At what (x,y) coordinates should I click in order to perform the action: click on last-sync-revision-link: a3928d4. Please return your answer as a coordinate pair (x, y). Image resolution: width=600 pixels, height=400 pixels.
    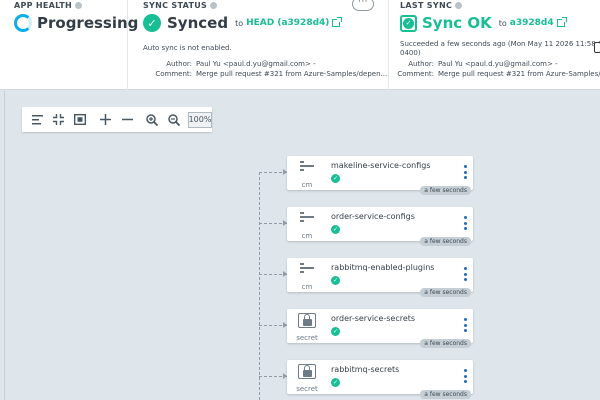
    Looking at the image, I should click on (532, 23).